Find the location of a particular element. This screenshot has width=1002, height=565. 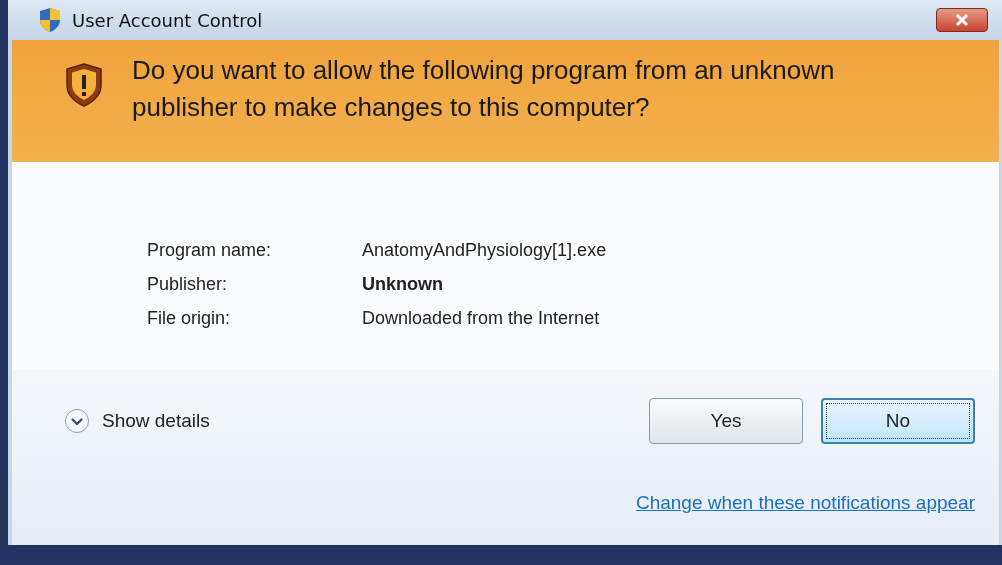

shield-icon is located at coordinates (50, 20).